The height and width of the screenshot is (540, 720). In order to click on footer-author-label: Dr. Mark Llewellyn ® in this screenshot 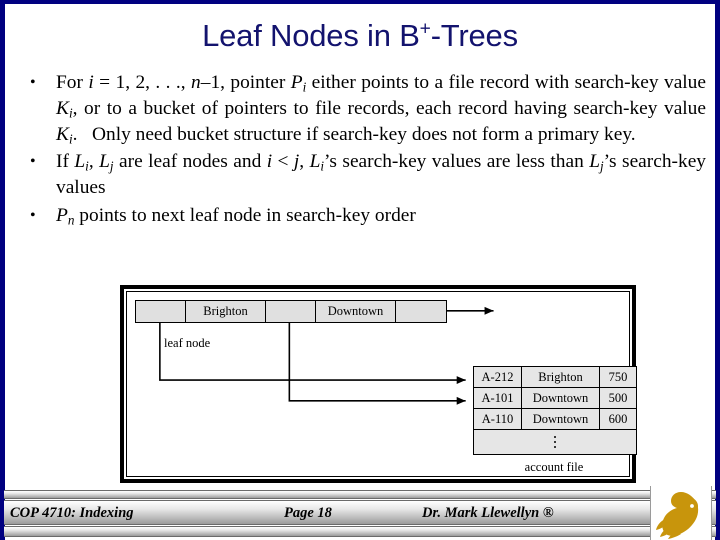, I will do `click(488, 513)`.